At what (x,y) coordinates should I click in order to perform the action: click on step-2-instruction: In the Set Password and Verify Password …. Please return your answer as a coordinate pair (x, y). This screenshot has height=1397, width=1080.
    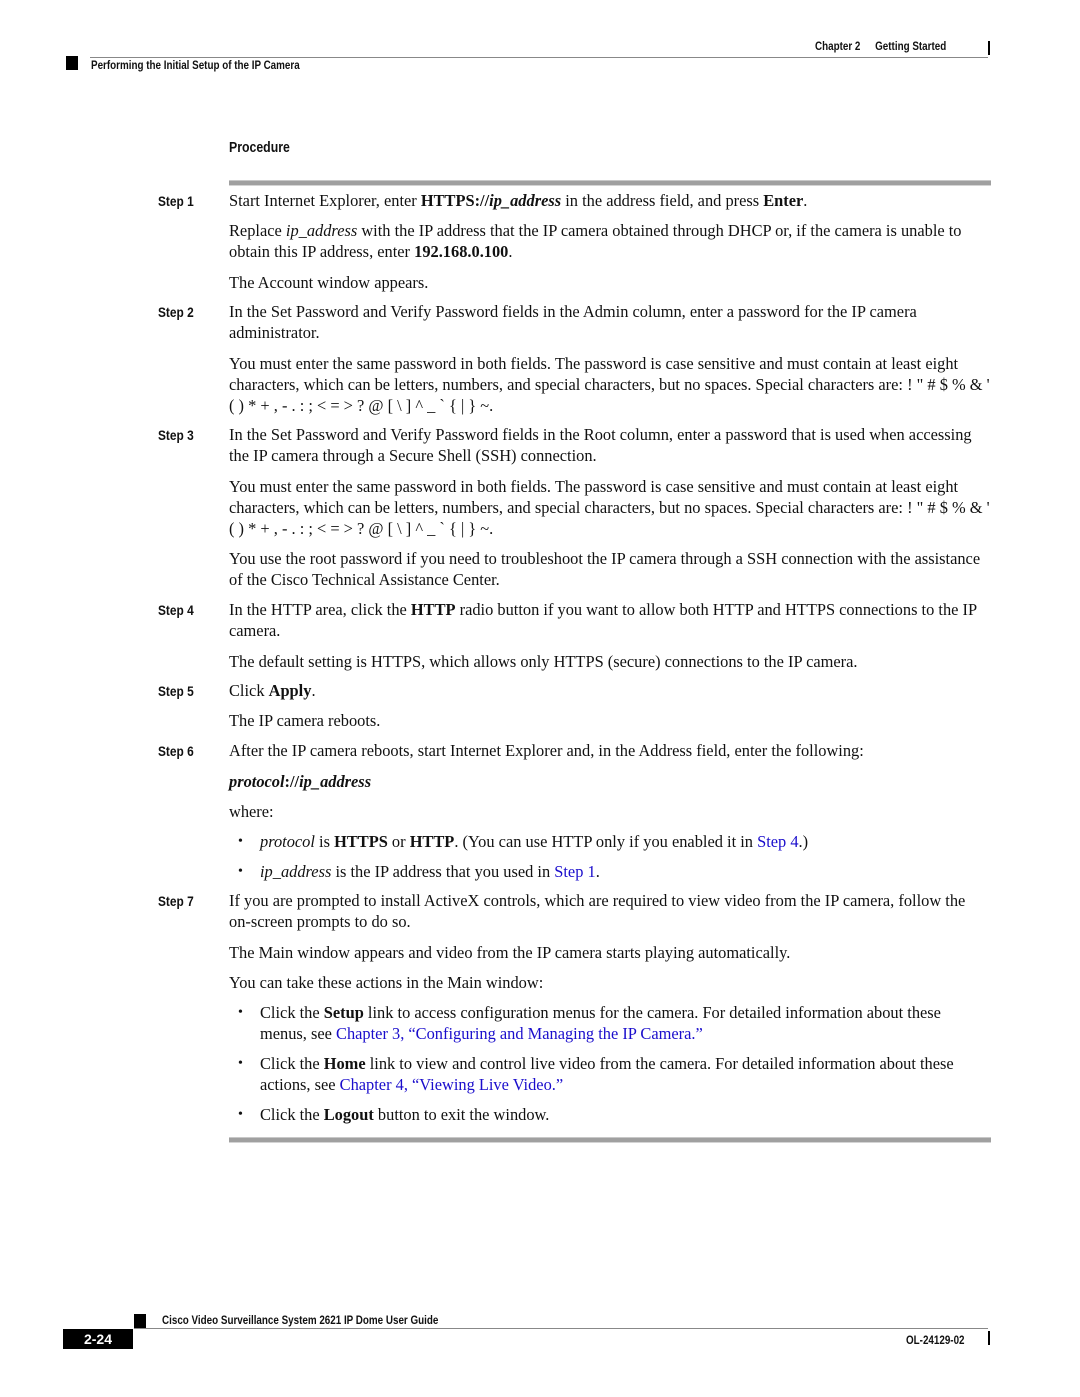
    Looking at the image, I should click on (573, 322).